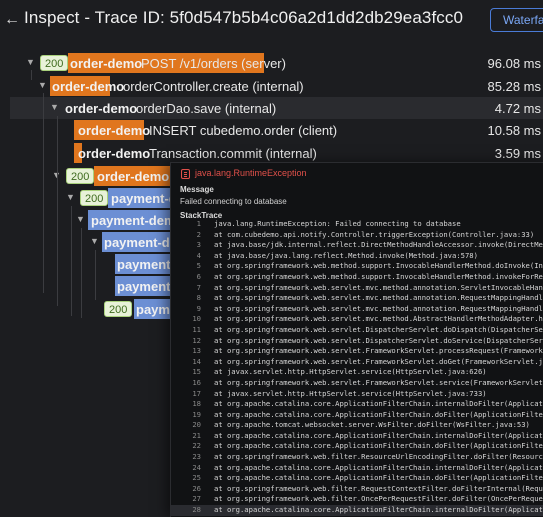 This screenshot has width=543, height=517. What do you see at coordinates (196, 372) in the screenshot?
I see `line-number: 15` at bounding box center [196, 372].